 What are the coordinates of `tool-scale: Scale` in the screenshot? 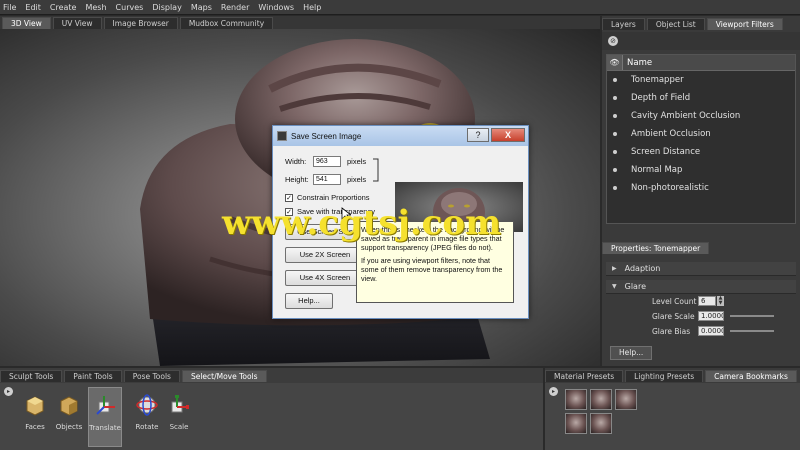 It's located at (179, 417).